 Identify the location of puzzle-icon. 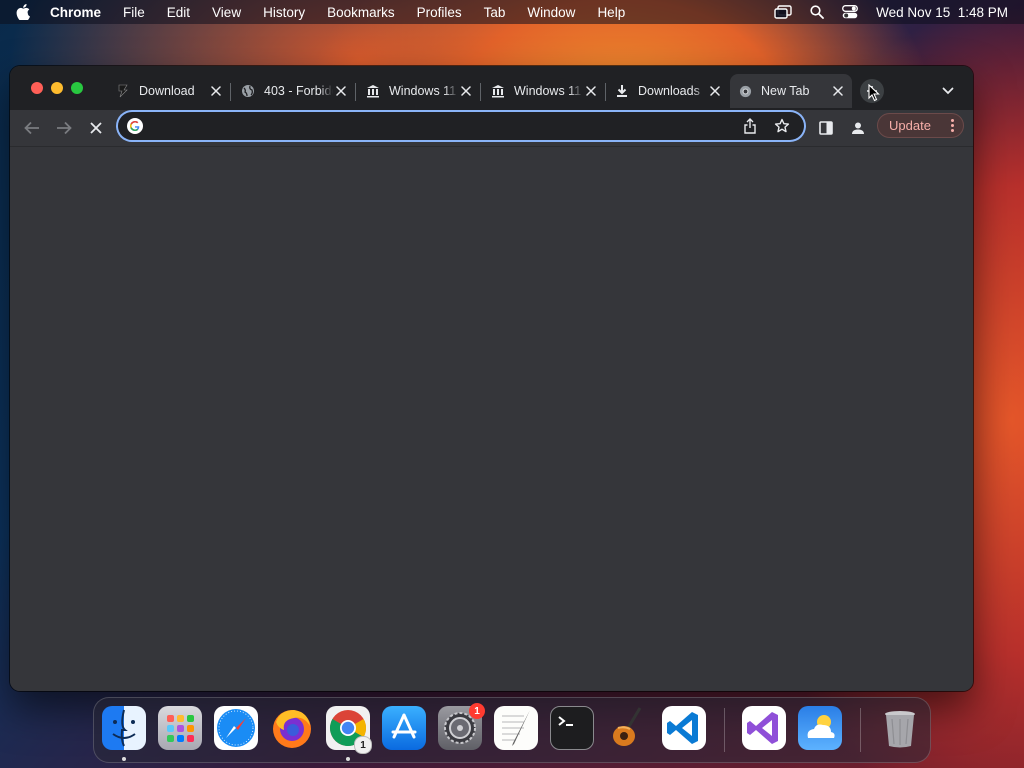
(123, 91).